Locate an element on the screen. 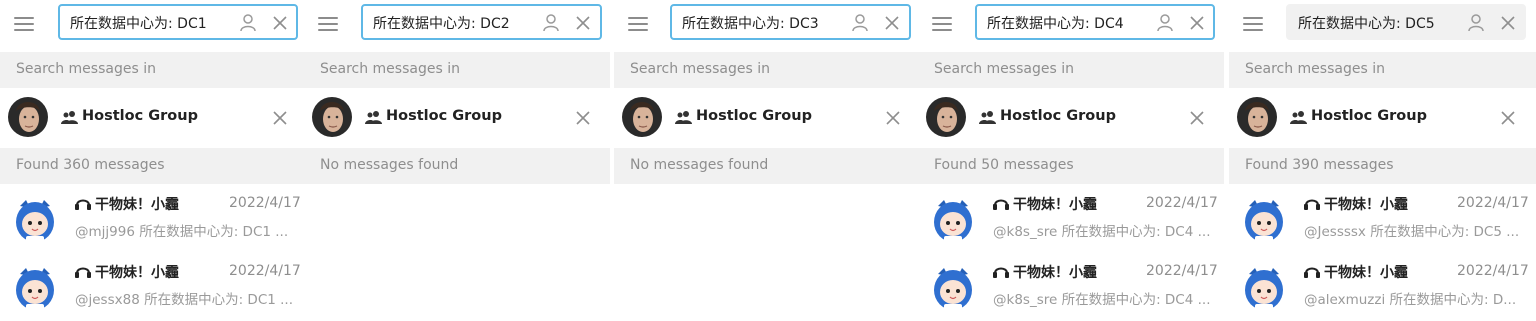  results-band: Found 50 messages is located at coordinates (1071, 166).